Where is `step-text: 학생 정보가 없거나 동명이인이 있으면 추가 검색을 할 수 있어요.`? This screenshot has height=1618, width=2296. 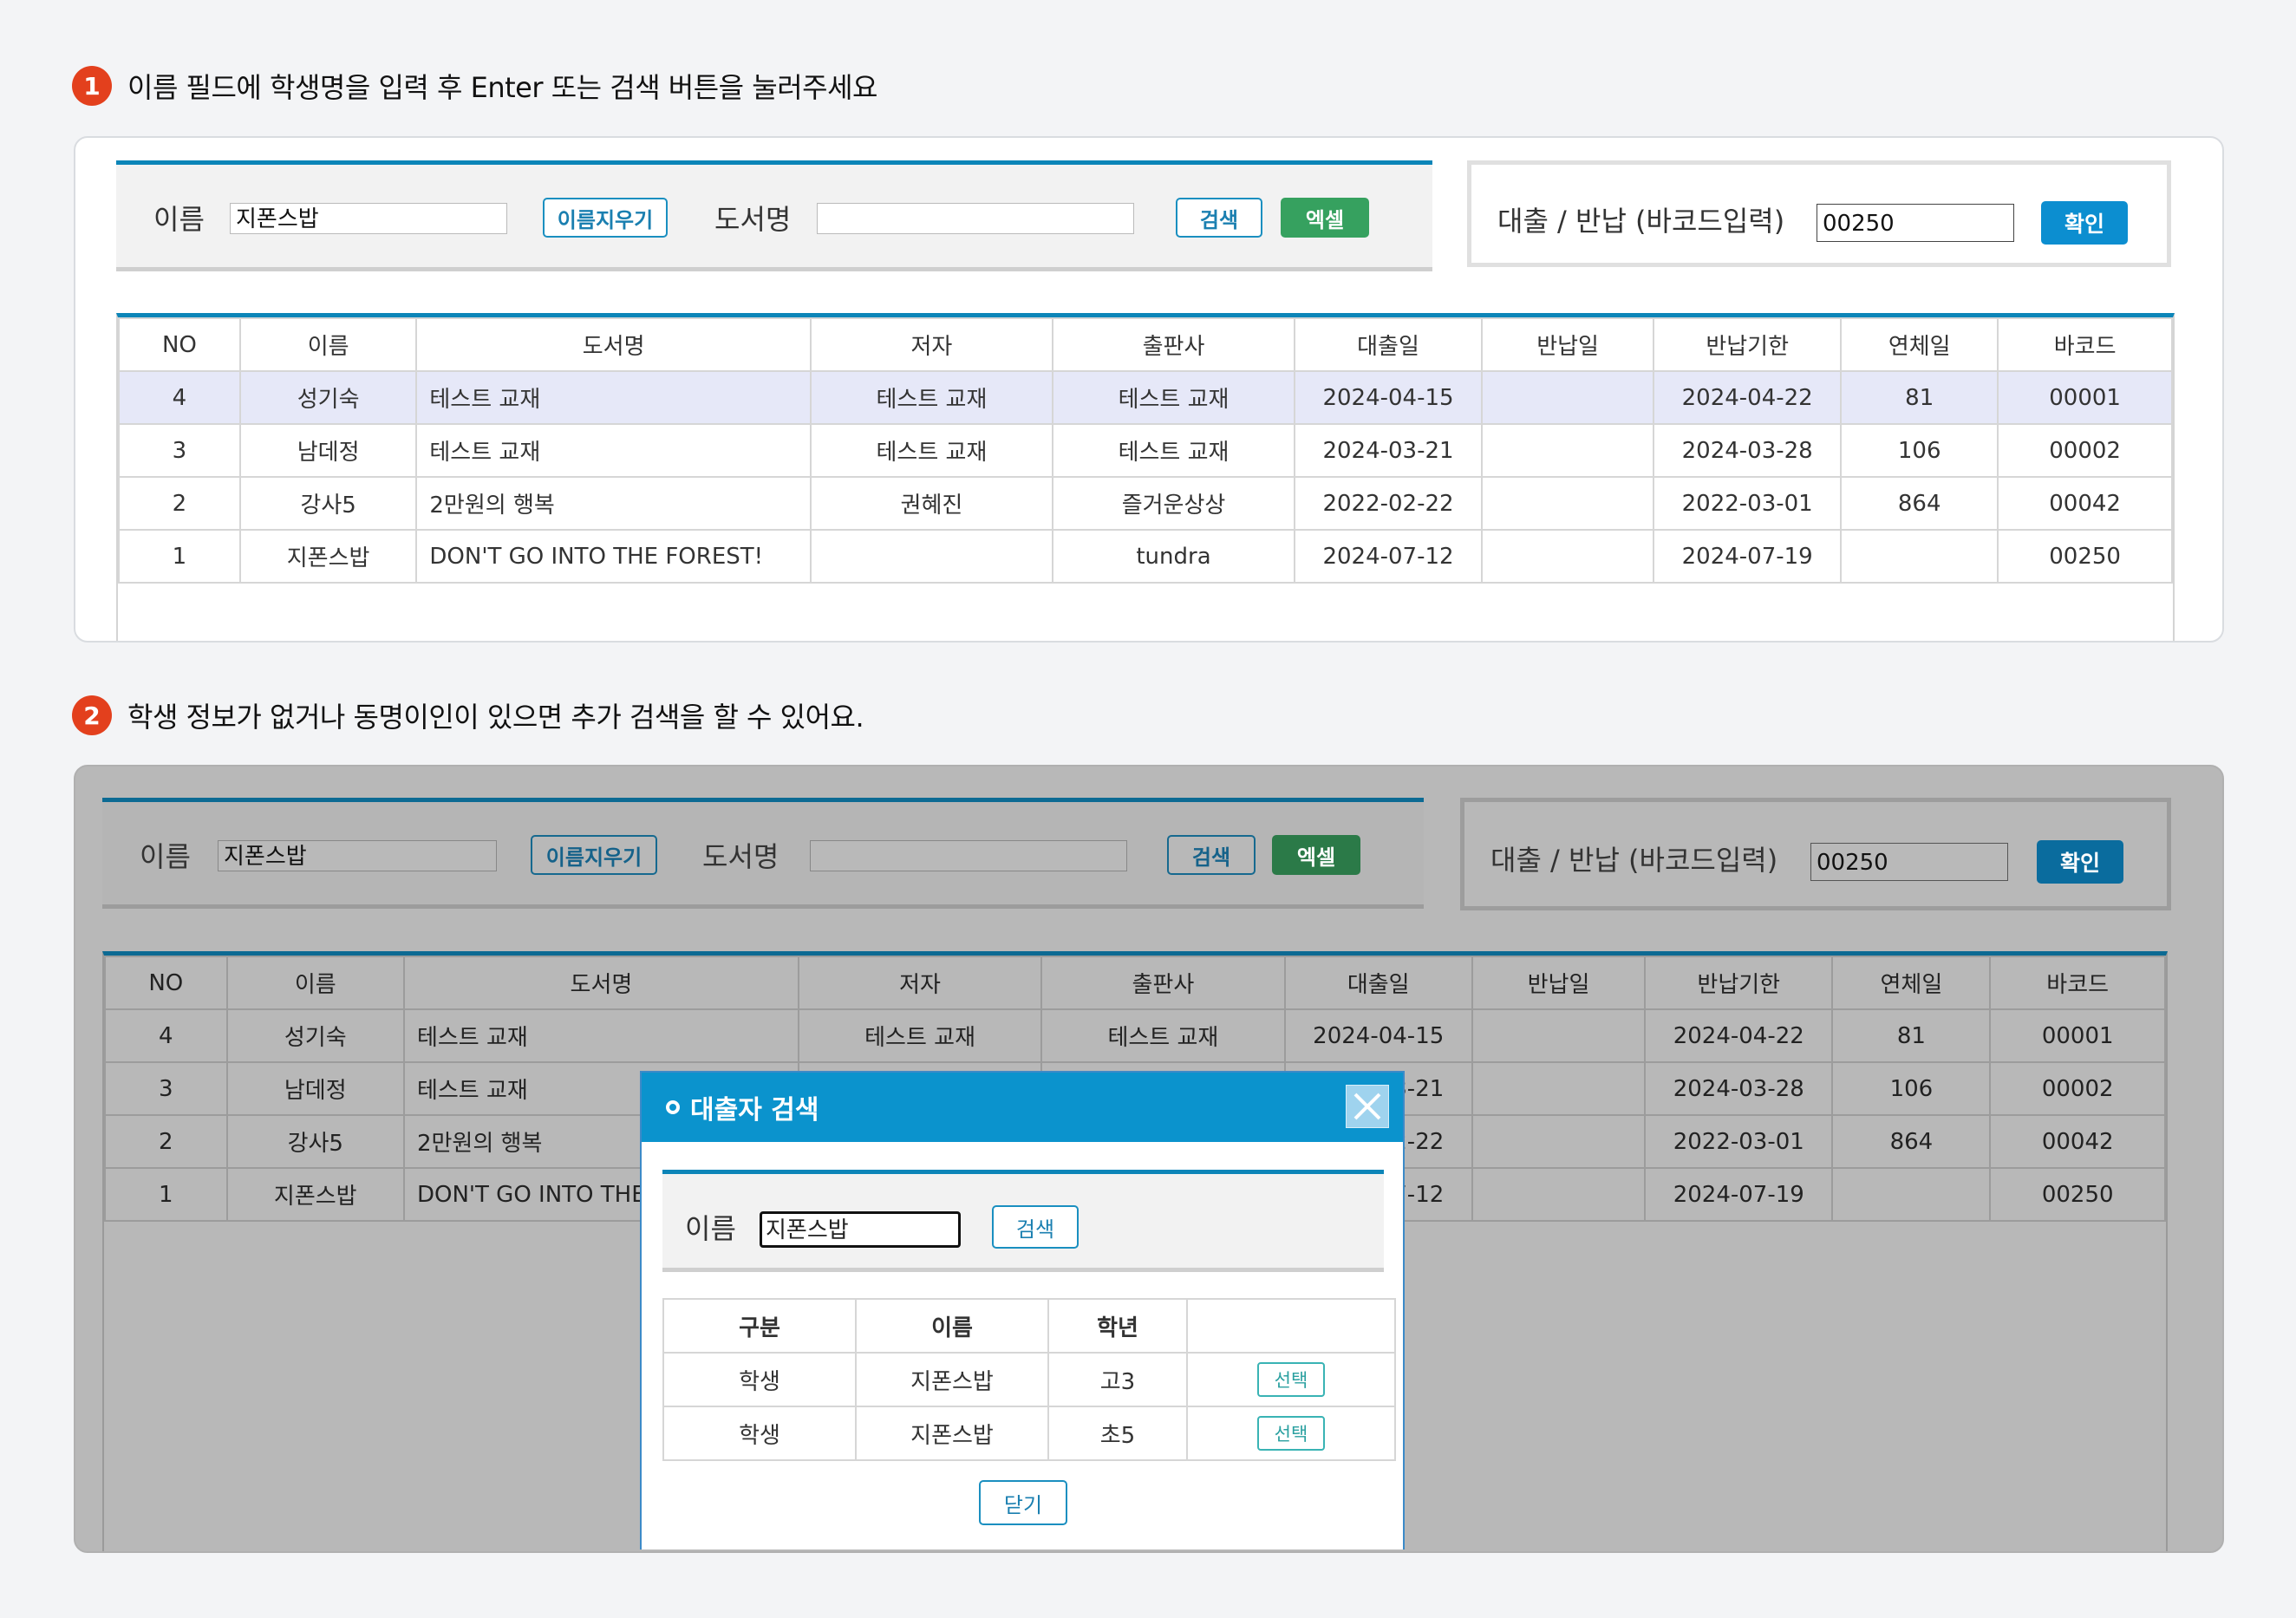
step-text: 학생 정보가 없거나 동명이인이 있으면 추가 검색을 할 수 있어요. is located at coordinates (495, 717).